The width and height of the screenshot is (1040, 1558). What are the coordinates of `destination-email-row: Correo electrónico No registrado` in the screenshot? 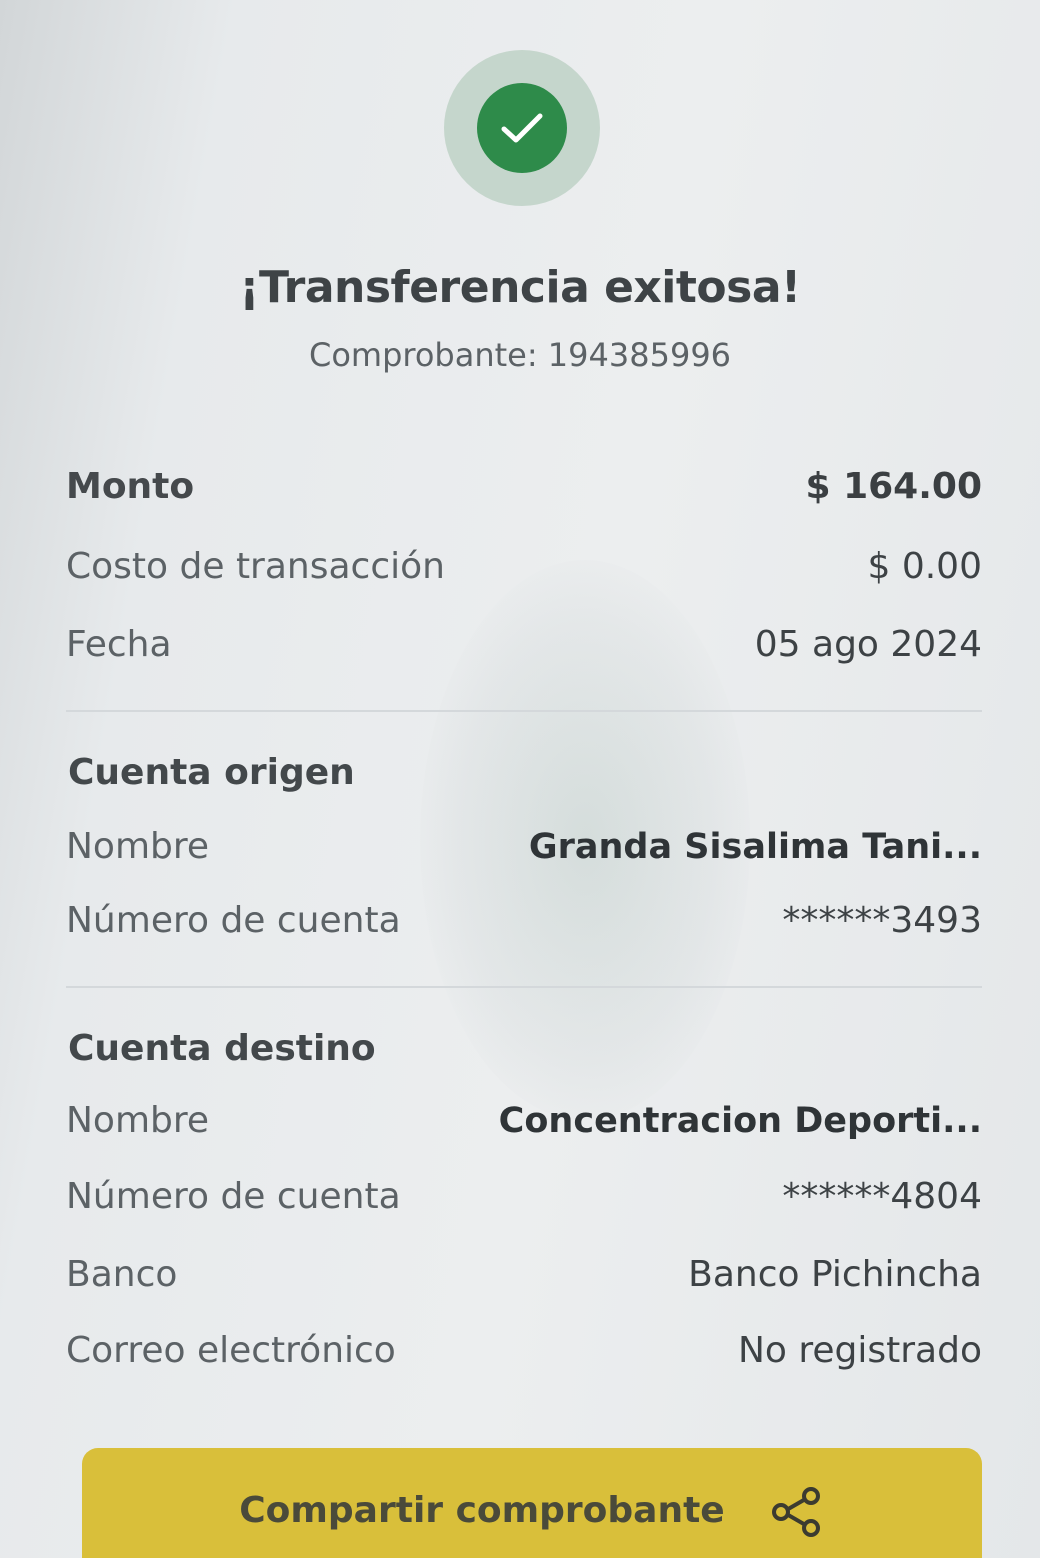 It's located at (524, 1350).